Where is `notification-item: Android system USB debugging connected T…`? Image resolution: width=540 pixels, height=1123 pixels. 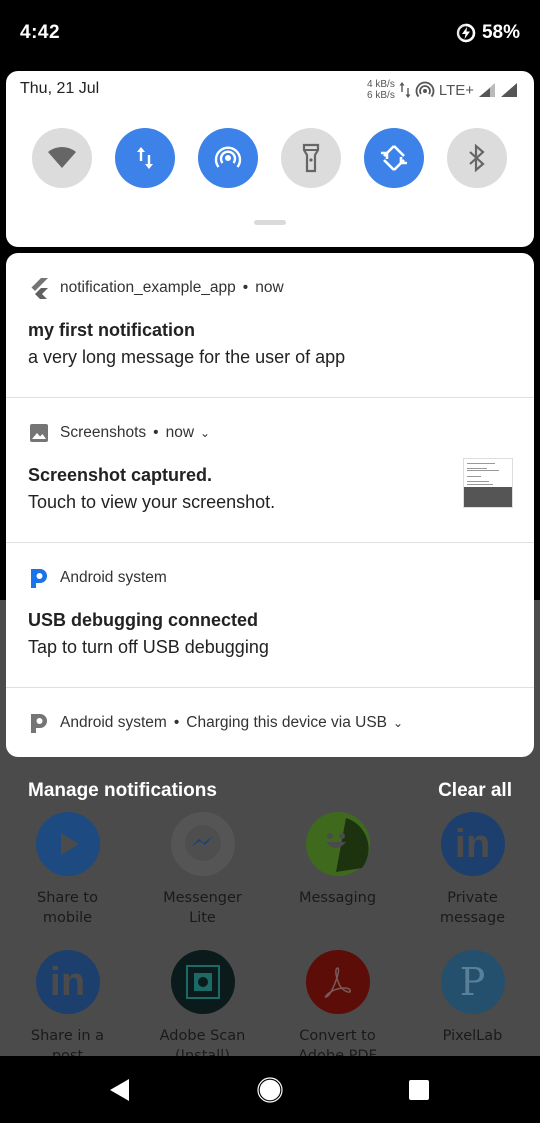 notification-item: Android system USB debugging connected T… is located at coordinates (270, 615).